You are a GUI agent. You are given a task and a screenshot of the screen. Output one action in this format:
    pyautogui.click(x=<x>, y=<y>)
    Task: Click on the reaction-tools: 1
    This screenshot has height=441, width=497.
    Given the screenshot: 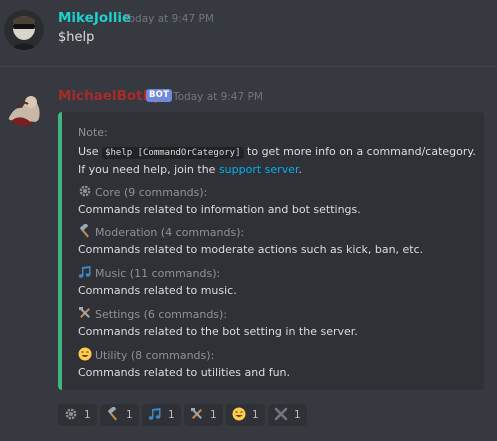 What is the action you would take?
    pyautogui.click(x=203, y=415)
    